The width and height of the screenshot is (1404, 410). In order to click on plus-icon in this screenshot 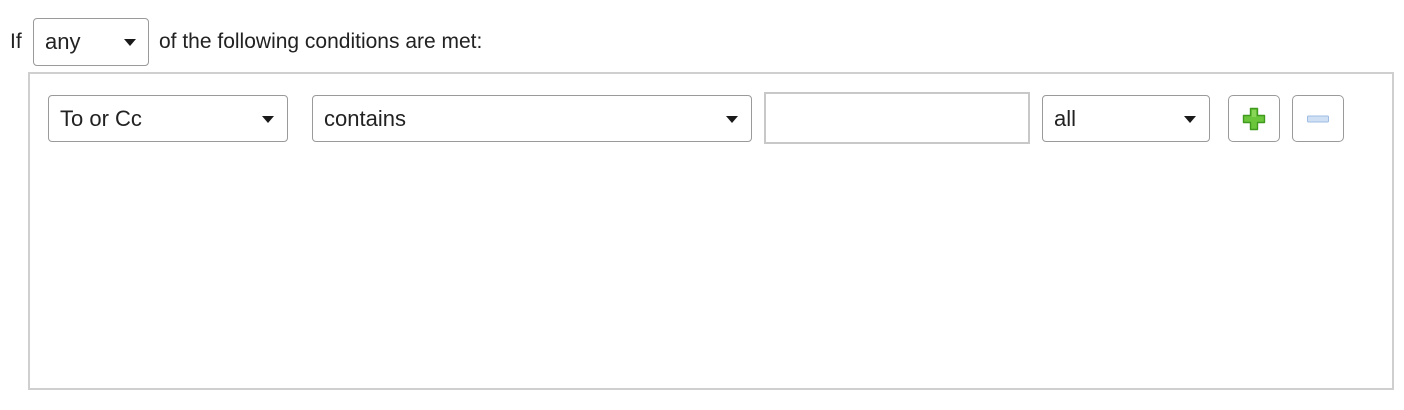, I will do `click(1254, 118)`.